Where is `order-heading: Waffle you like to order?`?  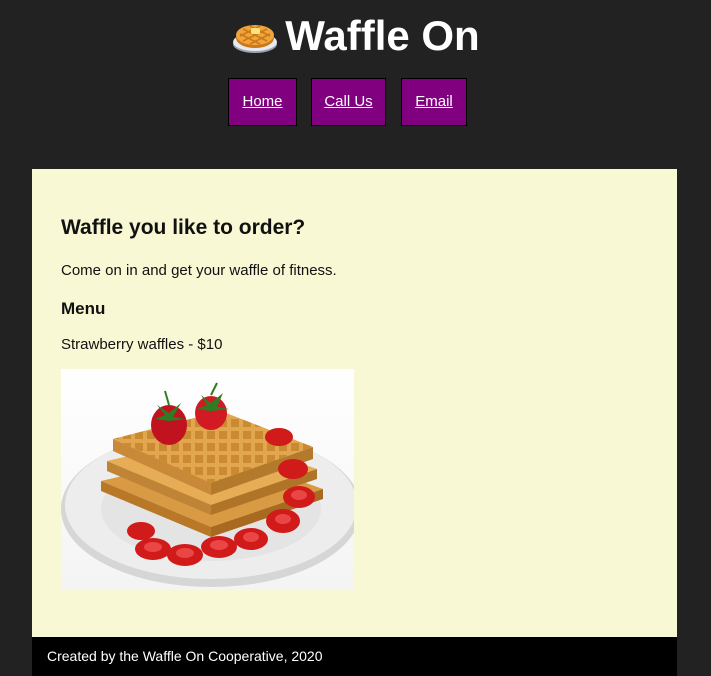 order-heading: Waffle you like to order? is located at coordinates (183, 227).